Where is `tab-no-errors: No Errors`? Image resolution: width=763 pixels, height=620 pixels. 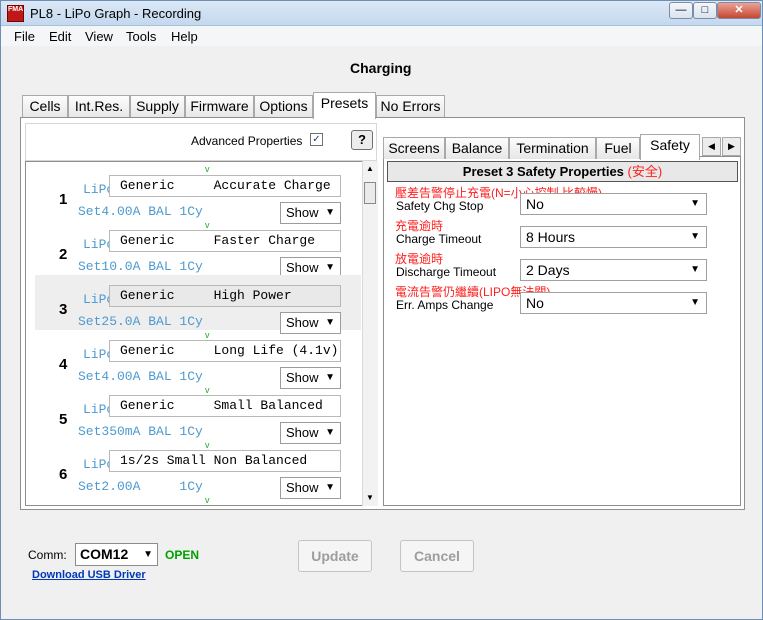
tab-no-errors: No Errors is located at coordinates (410, 106).